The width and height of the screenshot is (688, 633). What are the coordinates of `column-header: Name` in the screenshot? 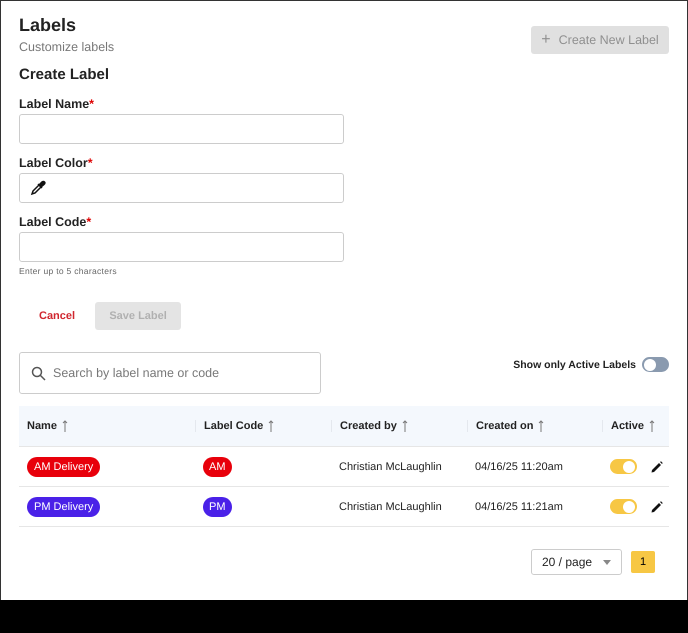 It's located at (42, 426).